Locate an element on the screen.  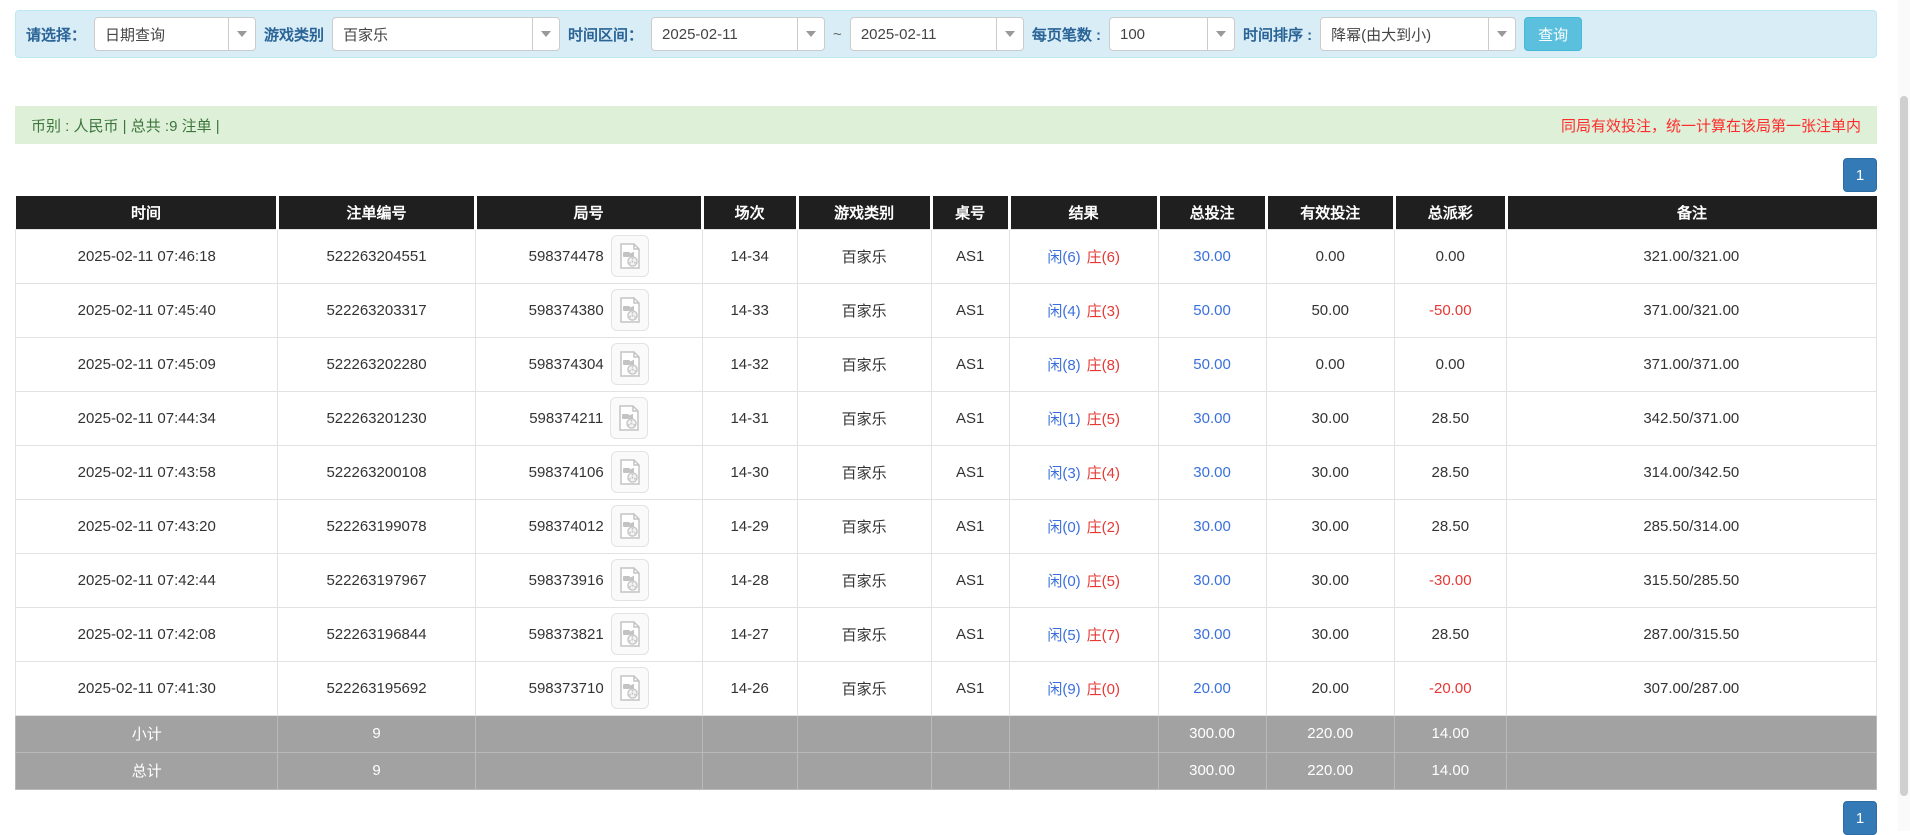
result-banker: 庄(7) is located at coordinates (1103, 635).